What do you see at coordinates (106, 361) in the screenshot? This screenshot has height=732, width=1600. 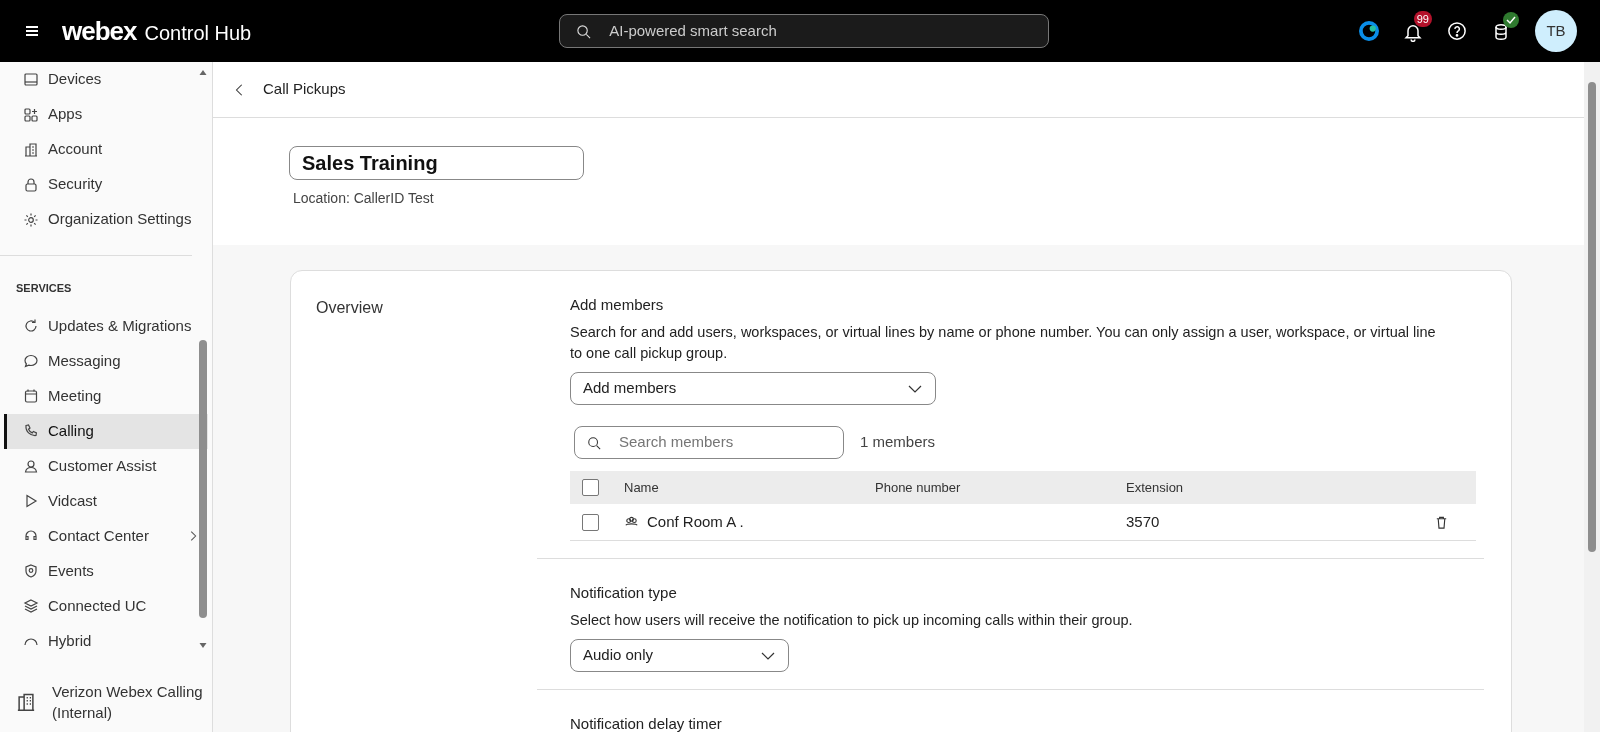 I see `sidebar-item: Messaging` at bounding box center [106, 361].